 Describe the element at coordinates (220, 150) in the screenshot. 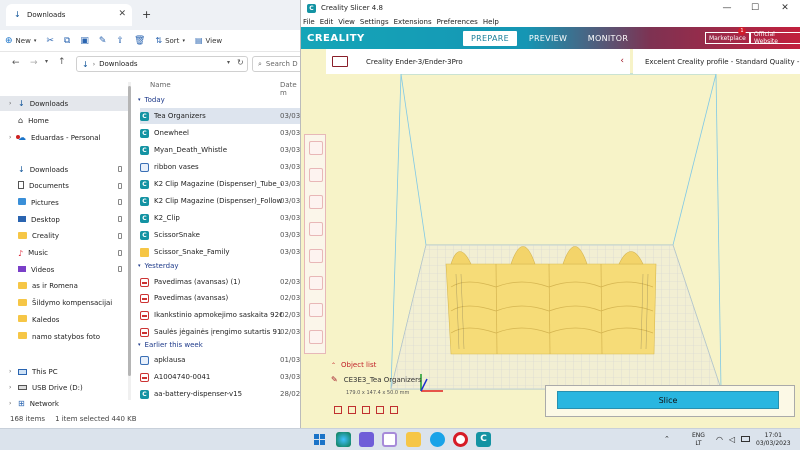

I see `file-row: C Myan_Death_Whistle 03/03/` at that location.